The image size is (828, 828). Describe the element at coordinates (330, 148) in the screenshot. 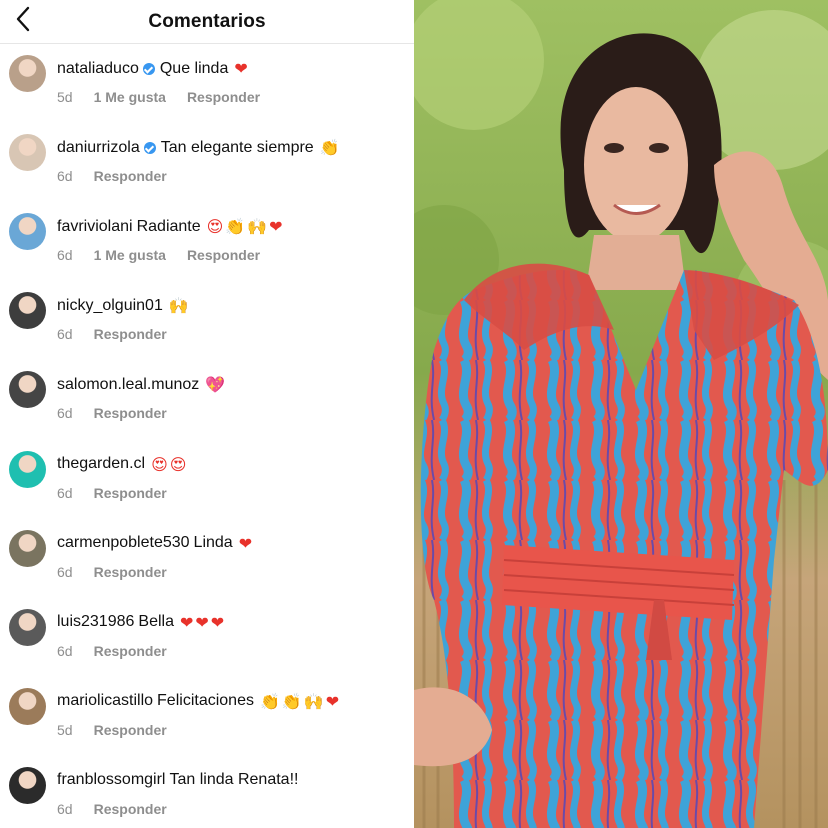

I see `comment-emojis: 👏` at that location.